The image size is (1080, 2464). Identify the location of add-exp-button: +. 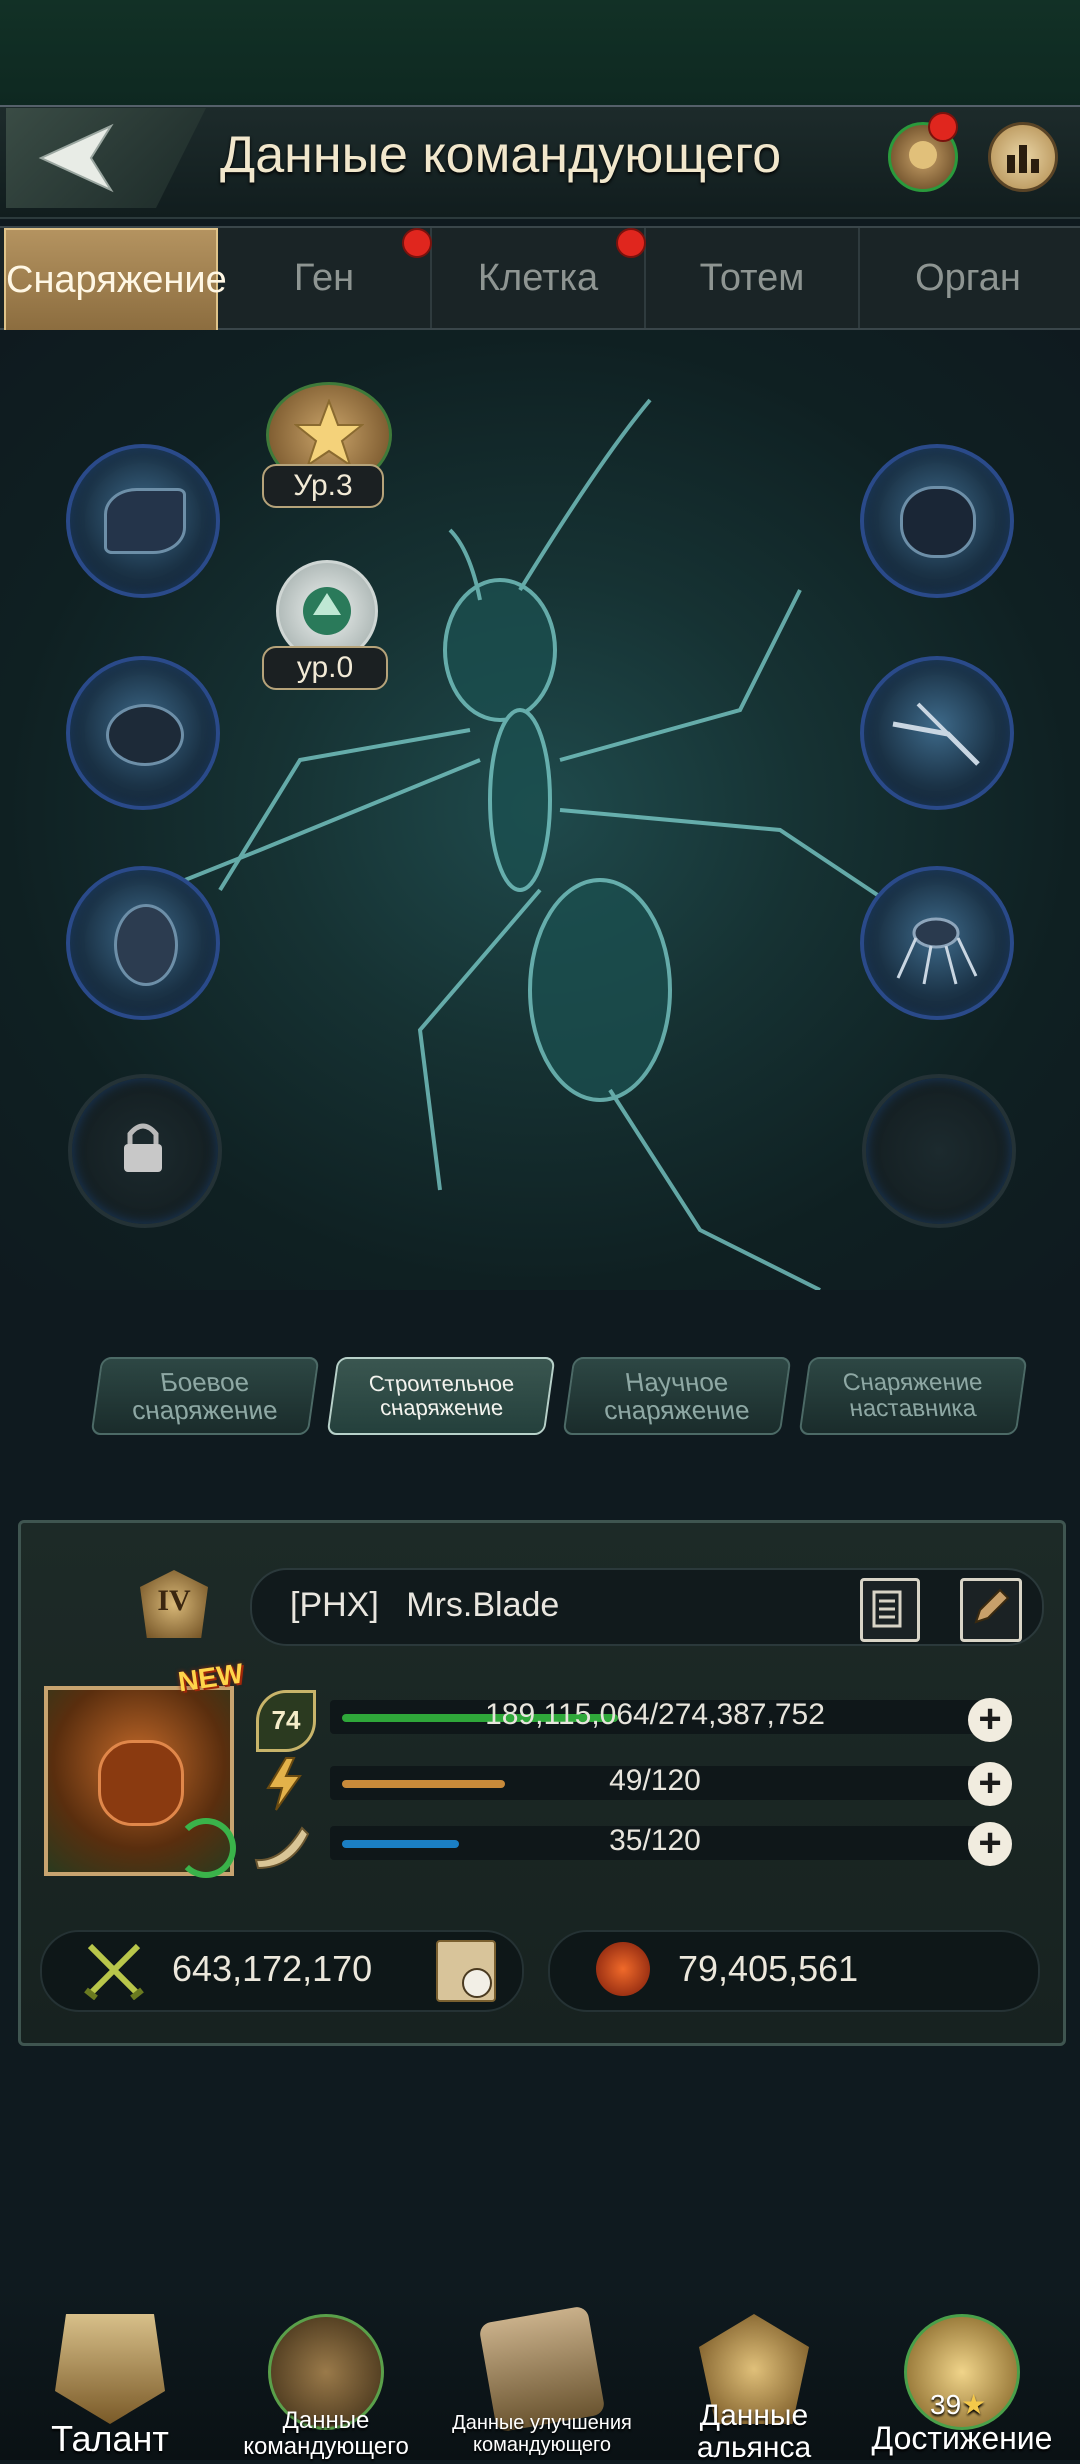
(990, 1720).